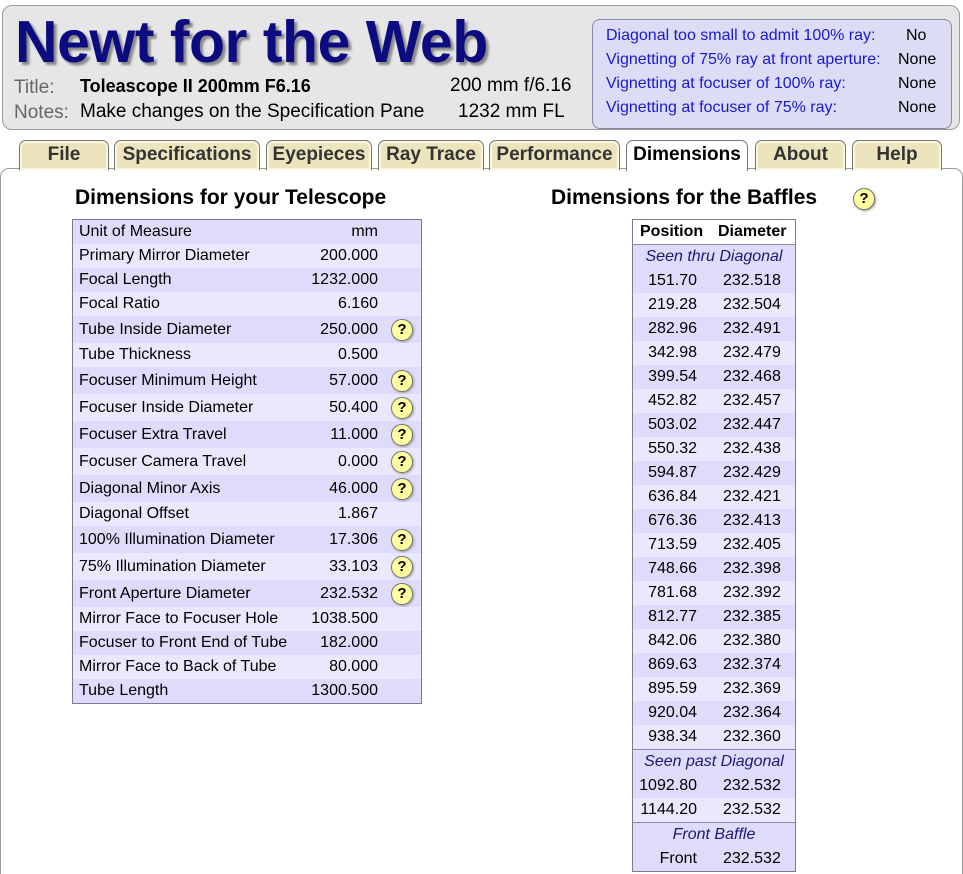 Image resolution: width=963 pixels, height=874 pixels. I want to click on telescope-title: Toleascope II 200mm F6.16, so click(195, 86).